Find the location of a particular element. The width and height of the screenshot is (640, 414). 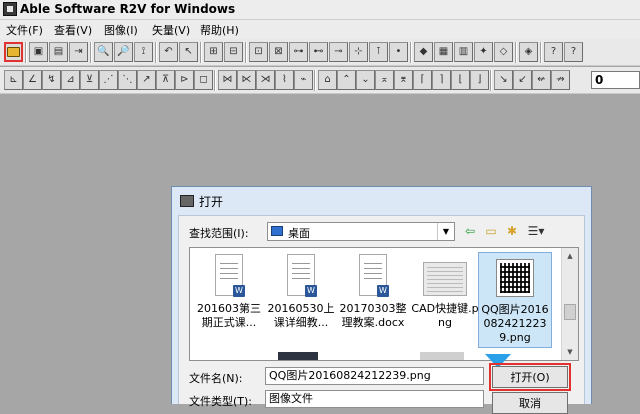

crop-icon: ⟟ is located at coordinates (143, 52).